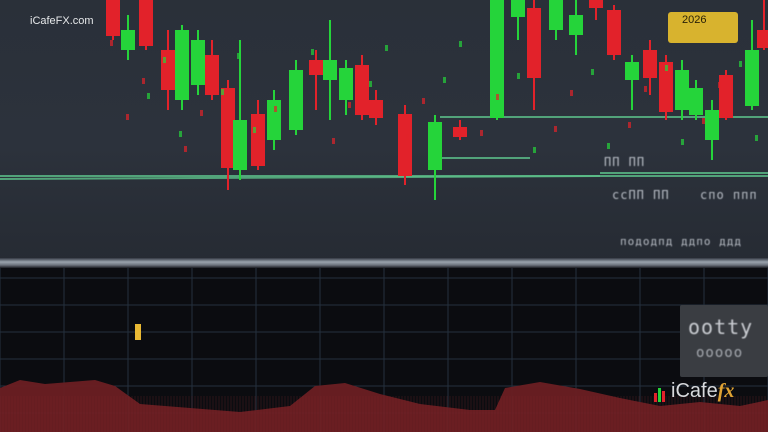 This screenshot has height=432, width=768. What do you see at coordinates (721, 327) in the screenshot?
I see `side-panel-title: ootty` at bounding box center [721, 327].